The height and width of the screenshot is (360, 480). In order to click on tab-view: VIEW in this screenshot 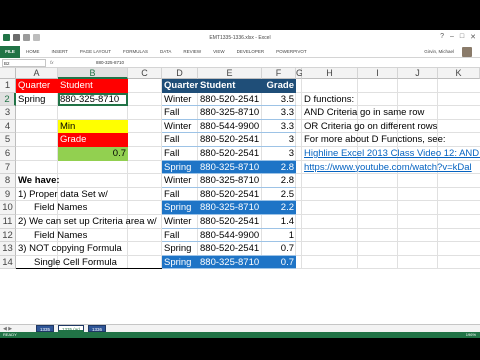, I will do `click(219, 52)`.